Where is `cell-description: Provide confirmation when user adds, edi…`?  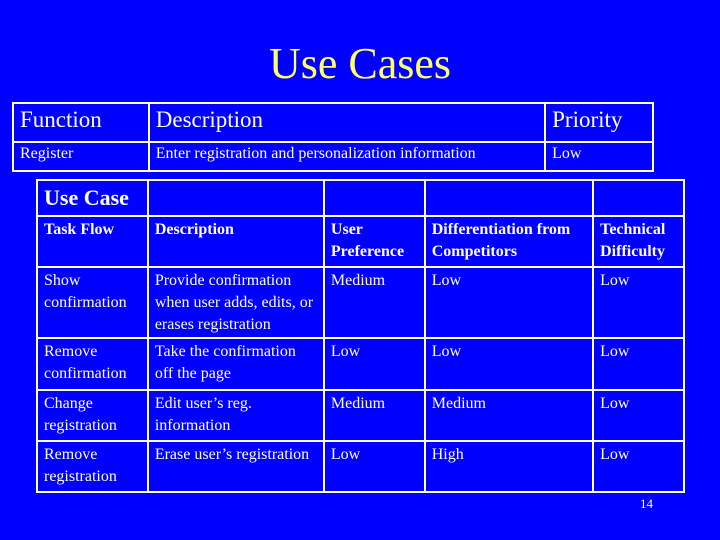
cell-description: Provide confirmation when user adds, edi… is located at coordinates (235, 302).